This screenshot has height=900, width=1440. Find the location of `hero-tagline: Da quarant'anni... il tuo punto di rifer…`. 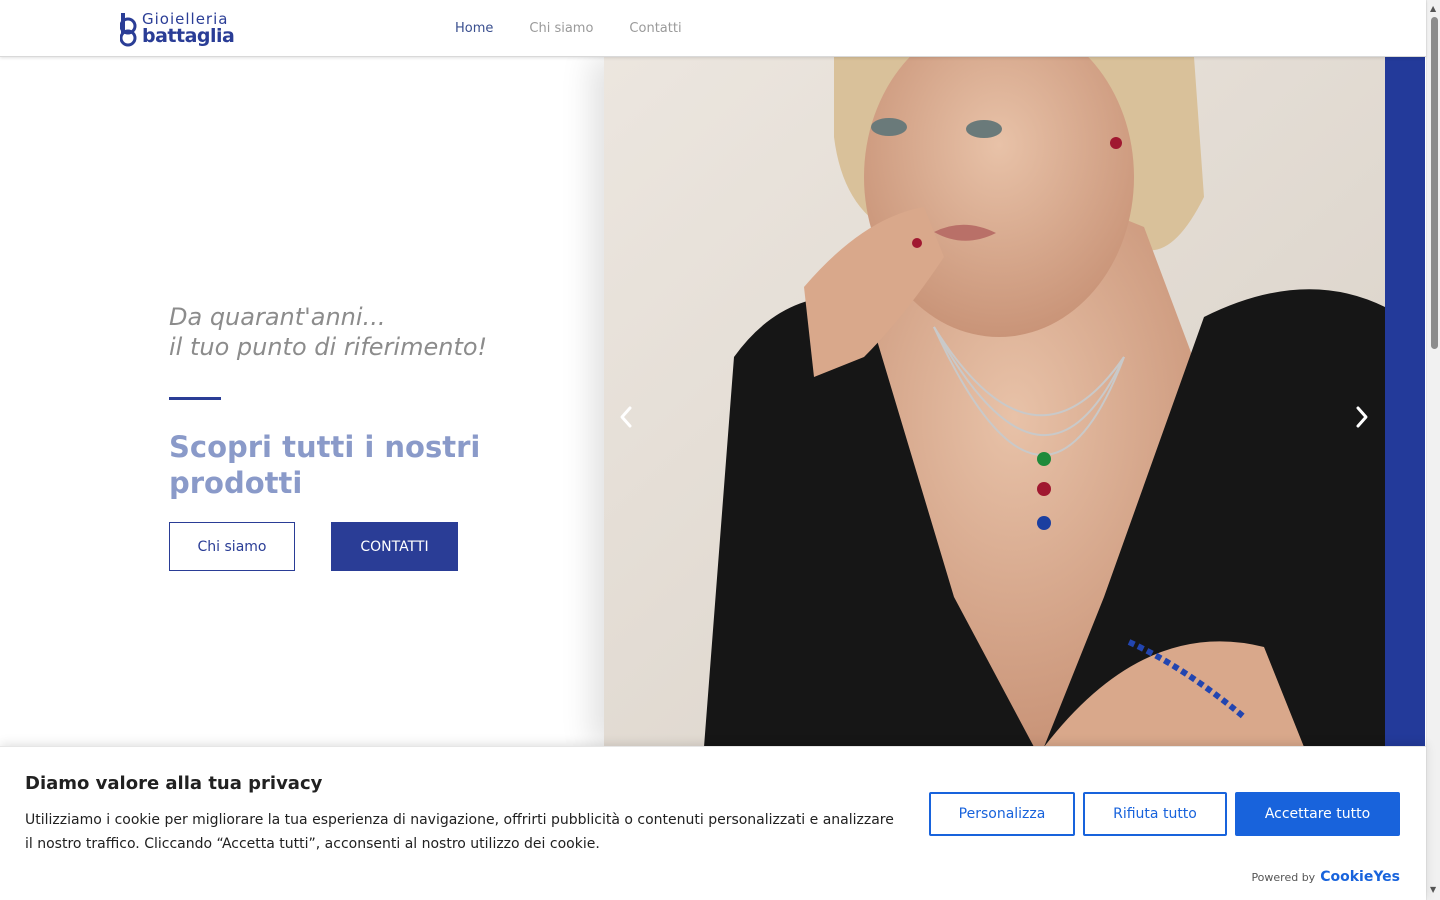

hero-tagline: Da quarant'anni... il tuo punto di rifer… is located at coordinates (328, 332).